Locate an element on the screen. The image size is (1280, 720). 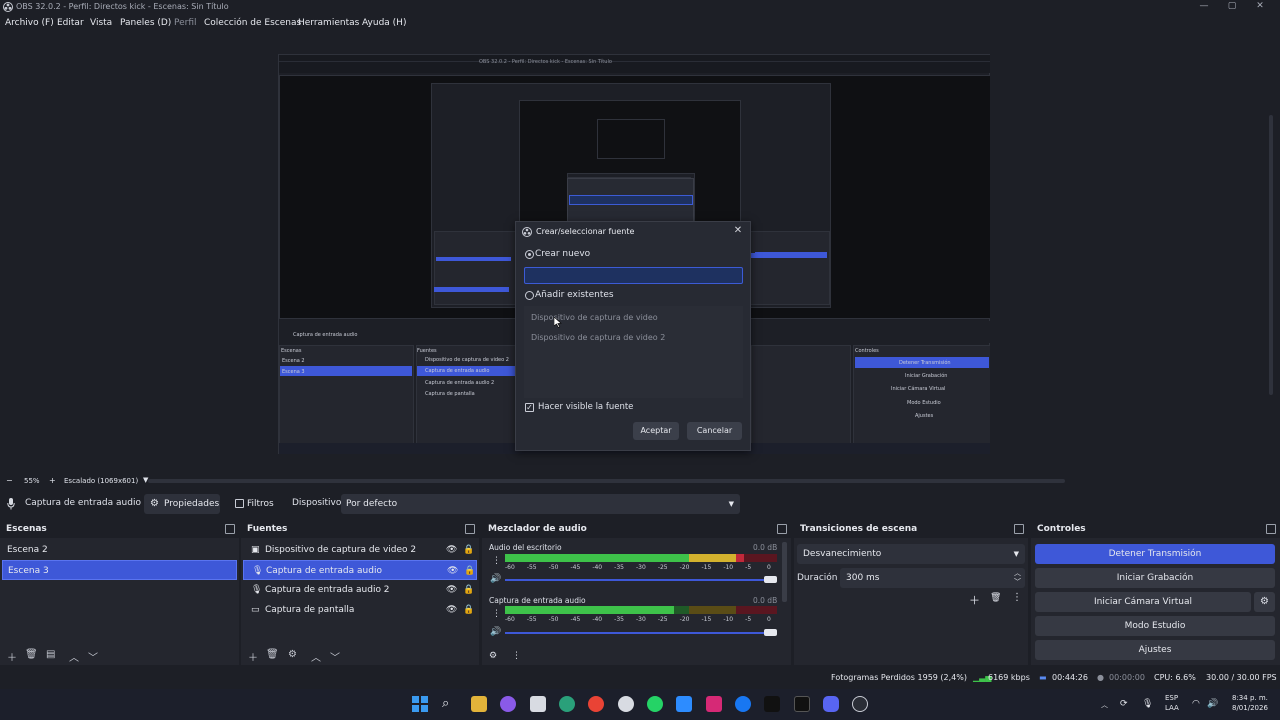
minimize-button: — is located at coordinates (1204, 7).